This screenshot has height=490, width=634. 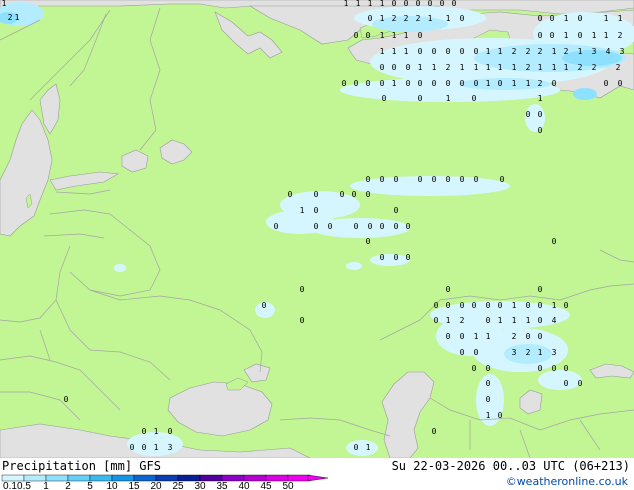 What do you see at coordinates (266, 485) in the screenshot?
I see `scale-tick-label: 45` at bounding box center [266, 485].